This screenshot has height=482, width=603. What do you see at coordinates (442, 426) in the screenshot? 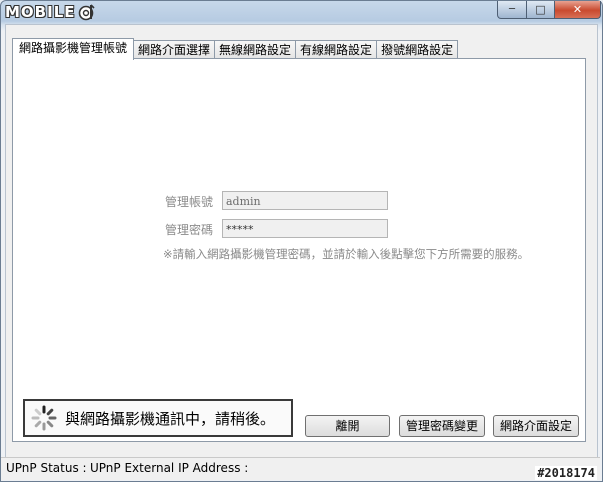
I see `change-password-button: 管理密碼變更` at bounding box center [442, 426].